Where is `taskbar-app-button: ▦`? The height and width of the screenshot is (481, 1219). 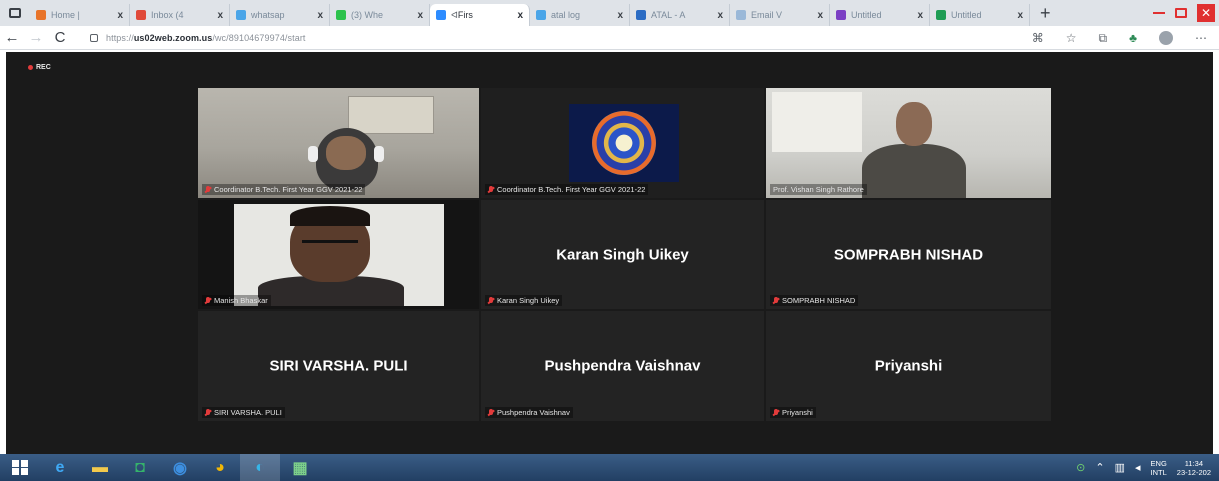 taskbar-app-button: ▦ is located at coordinates (300, 467).